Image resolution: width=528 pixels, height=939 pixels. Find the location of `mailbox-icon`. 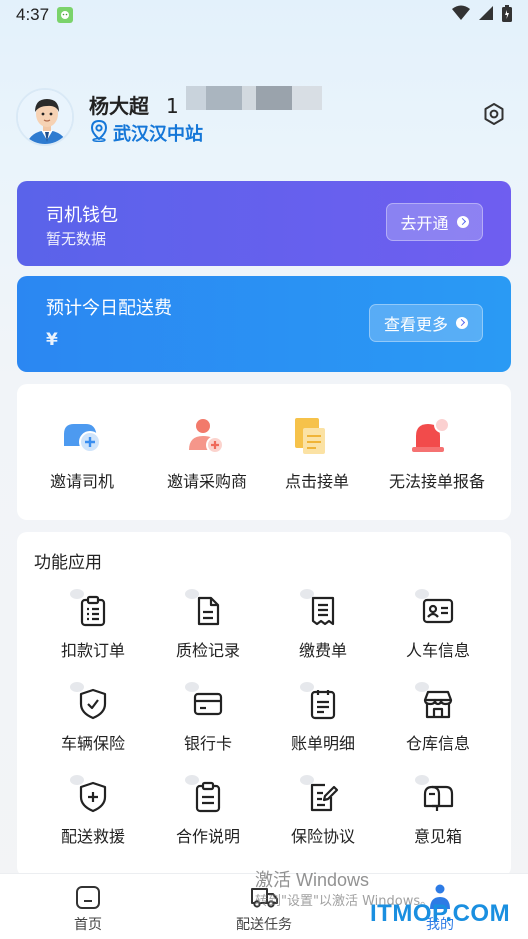

mailbox-icon is located at coordinates (438, 797).